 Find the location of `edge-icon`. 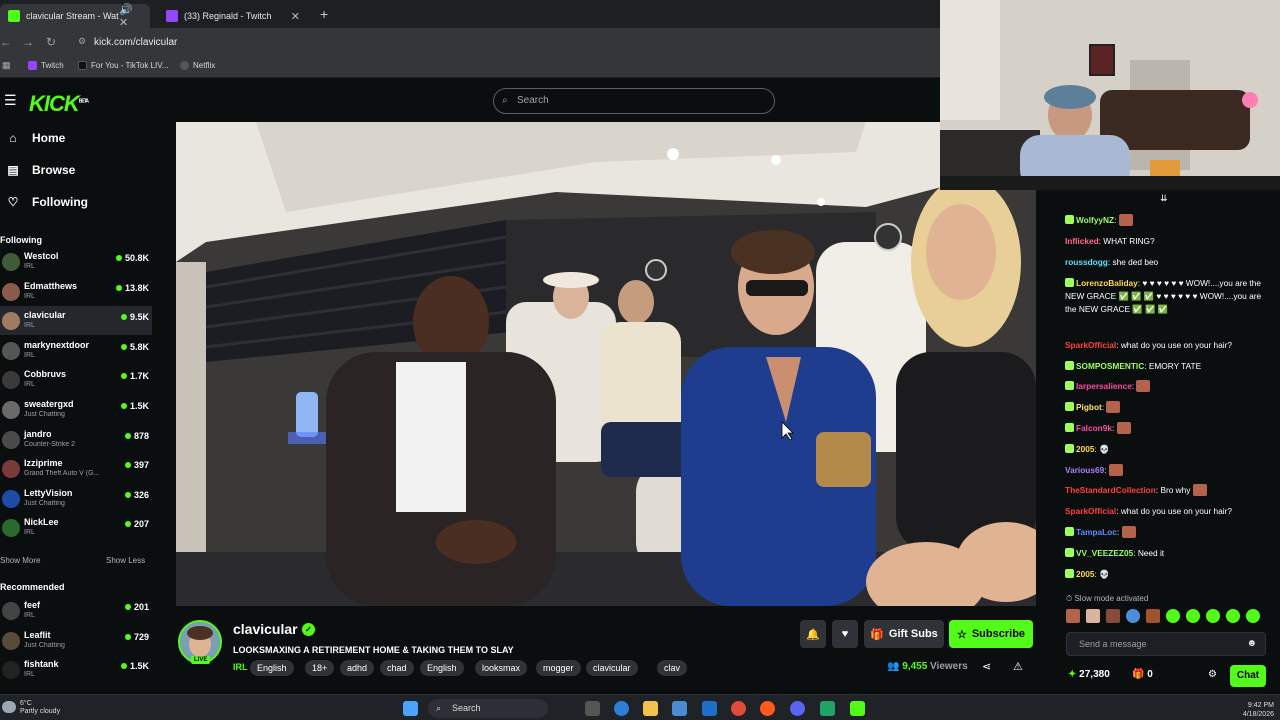

edge-icon is located at coordinates (621, 708).